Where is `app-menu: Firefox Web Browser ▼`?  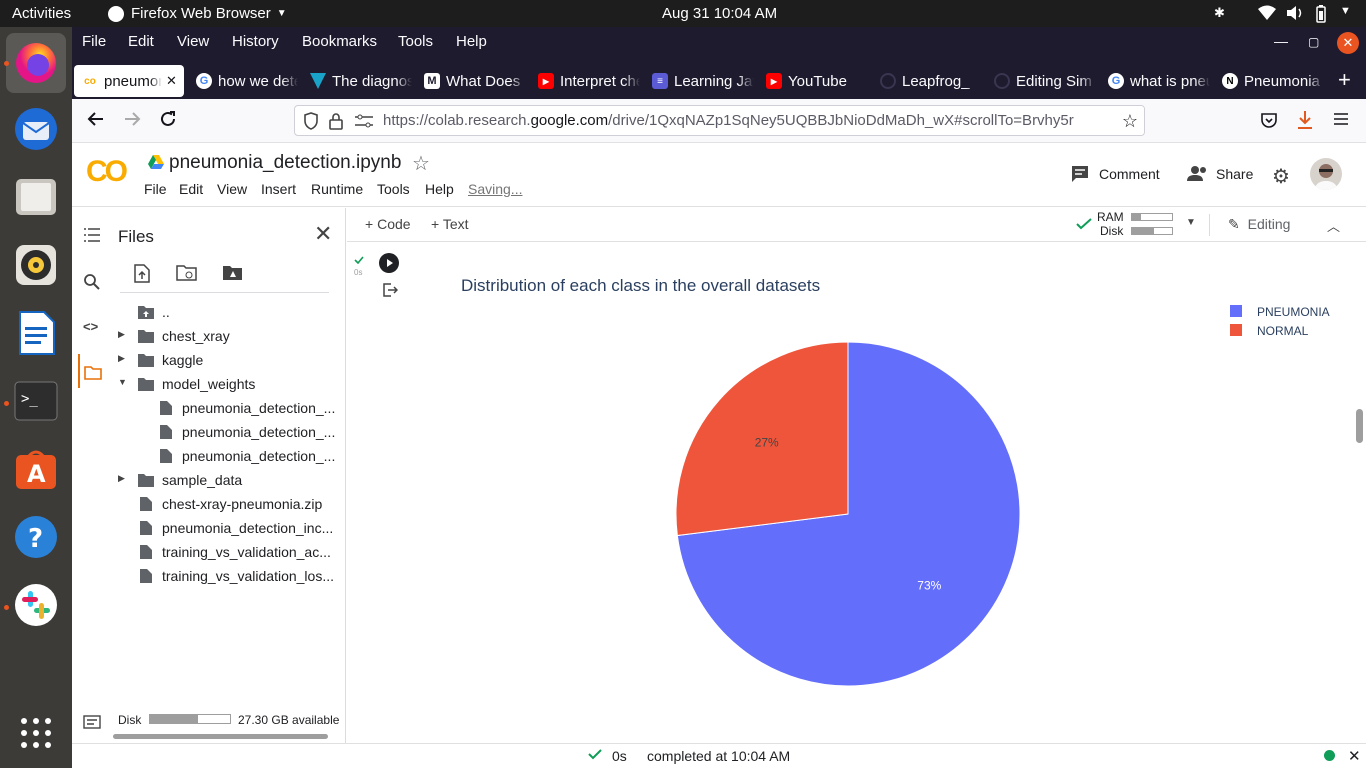 app-menu: Firefox Web Browser ▼ is located at coordinates (197, 13).